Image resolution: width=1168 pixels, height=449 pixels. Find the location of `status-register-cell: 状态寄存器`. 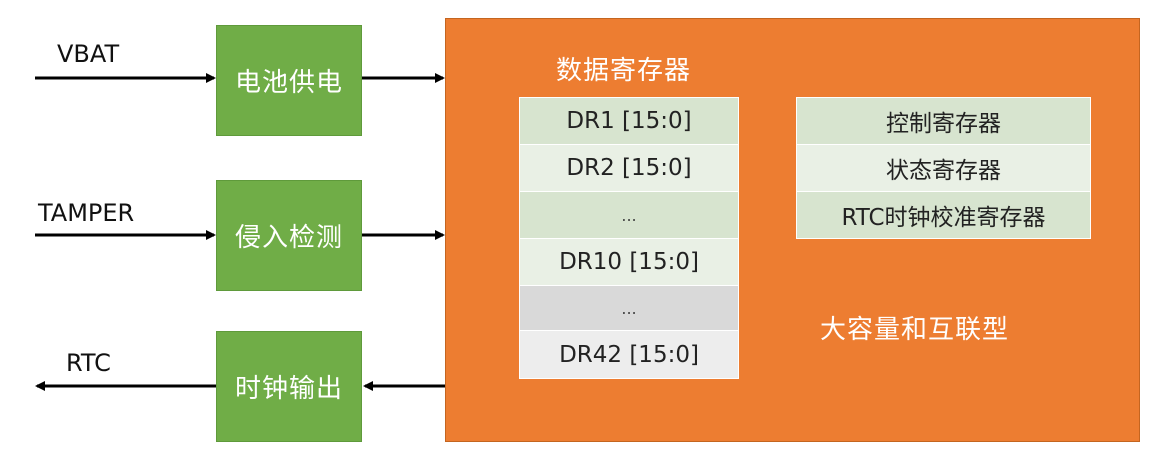

status-register-cell: 状态寄存器 is located at coordinates (943, 168).